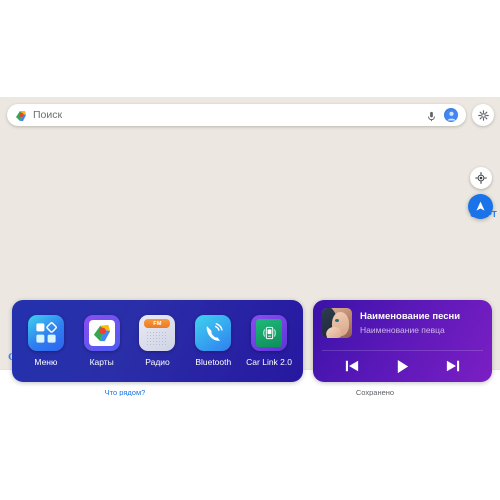  Describe the element at coordinates (402, 350) in the screenshot. I see `music-divider` at that location.